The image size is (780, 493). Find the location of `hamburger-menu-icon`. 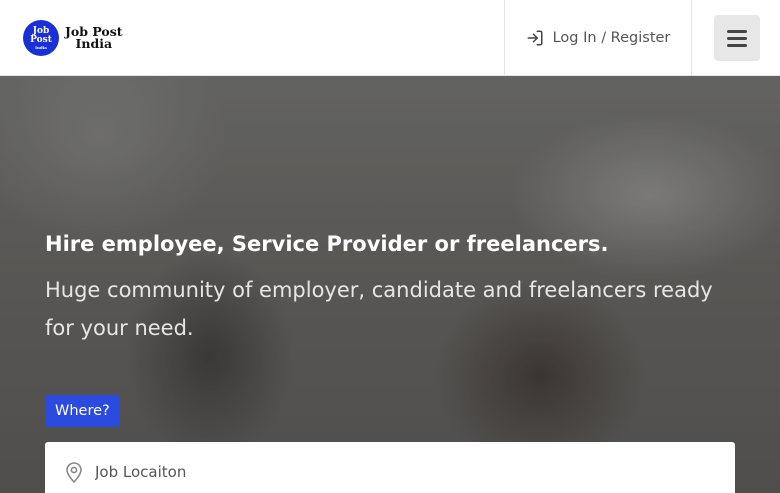

hamburger-menu-icon is located at coordinates (737, 31).